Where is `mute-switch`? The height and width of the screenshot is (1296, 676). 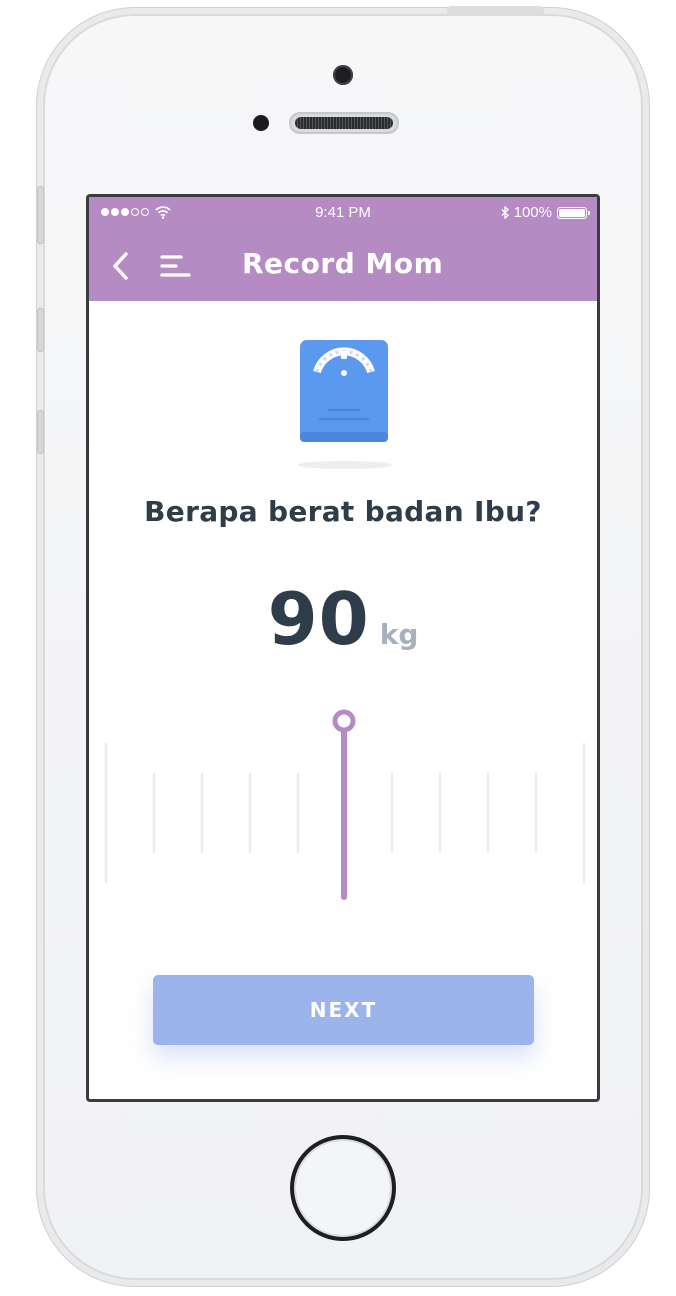
mute-switch is located at coordinates (40, 215).